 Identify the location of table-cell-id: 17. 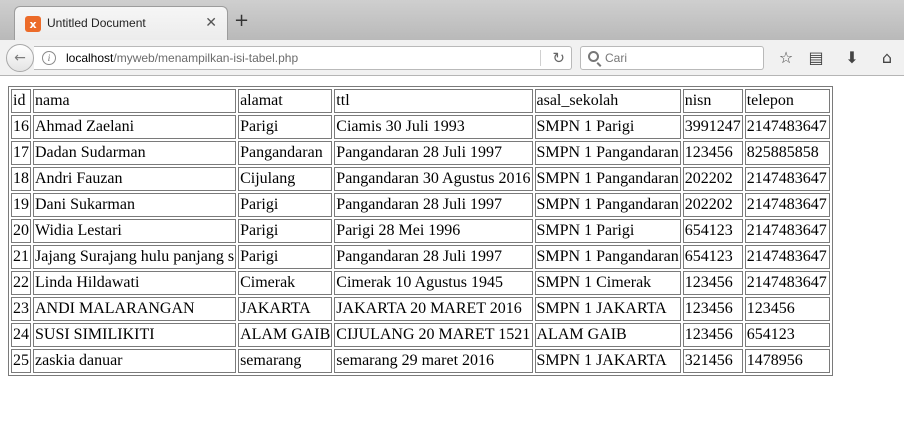
(21, 153).